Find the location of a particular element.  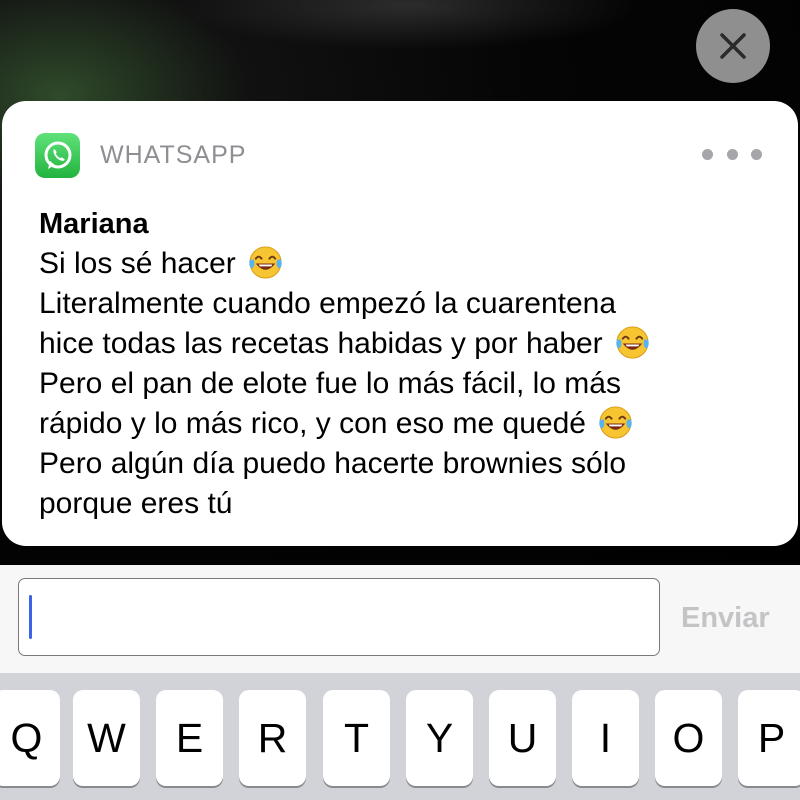

key-u: U is located at coordinates (522, 738).